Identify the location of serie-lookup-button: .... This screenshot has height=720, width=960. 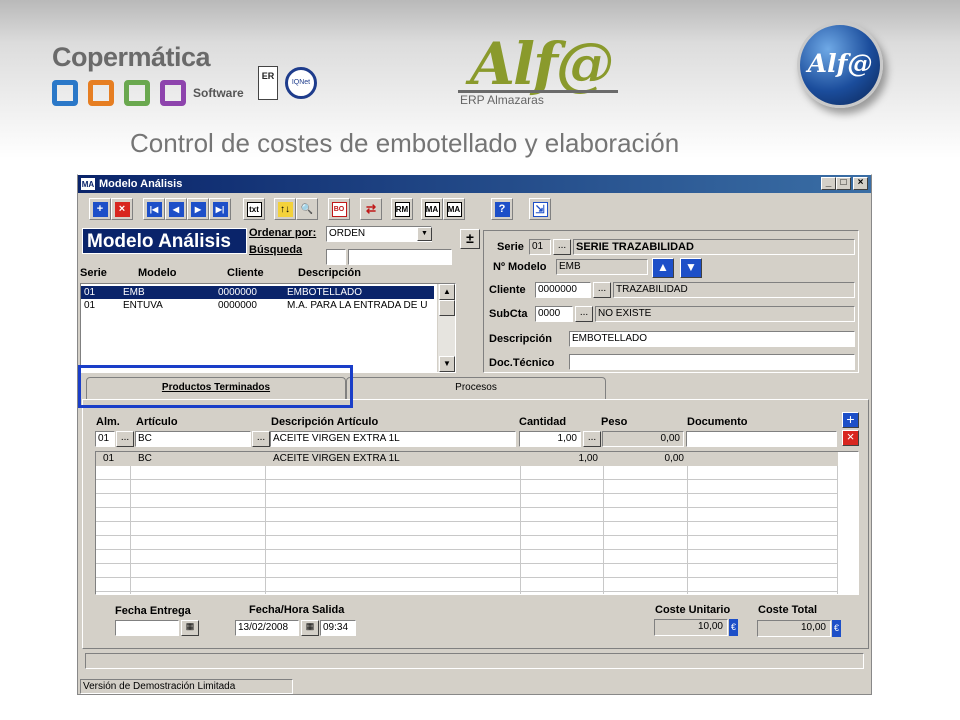
(562, 247).